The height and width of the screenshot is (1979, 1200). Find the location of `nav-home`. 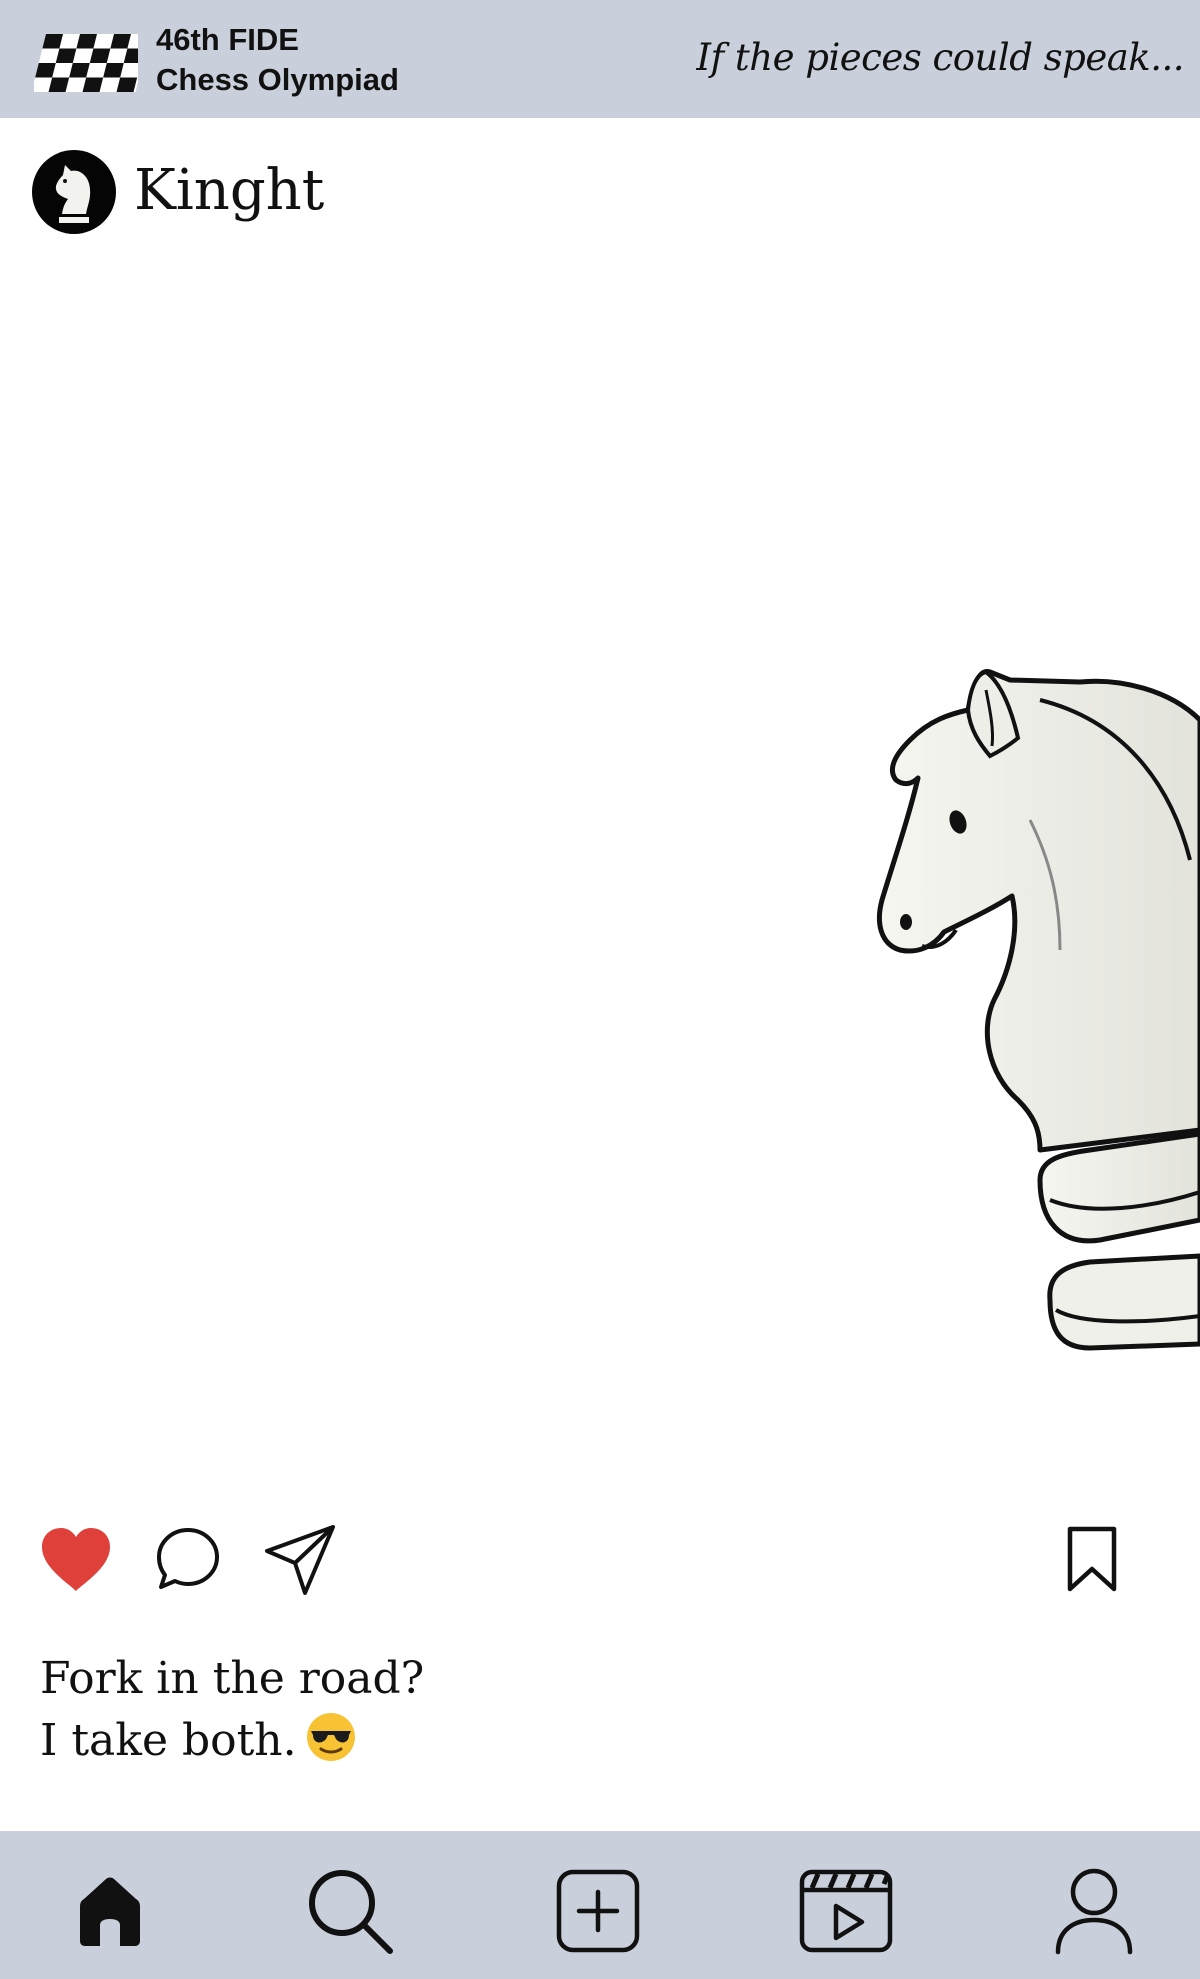

nav-home is located at coordinates (110, 1911).